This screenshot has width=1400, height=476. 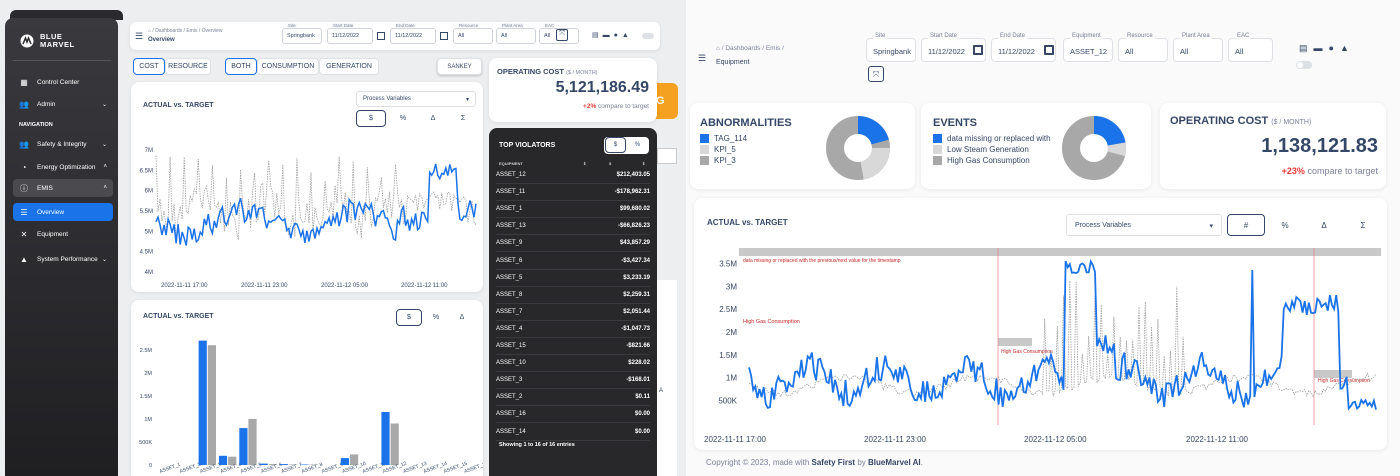 What do you see at coordinates (1342, 171) in the screenshot?
I see `opcost-compare: compare to target` at bounding box center [1342, 171].